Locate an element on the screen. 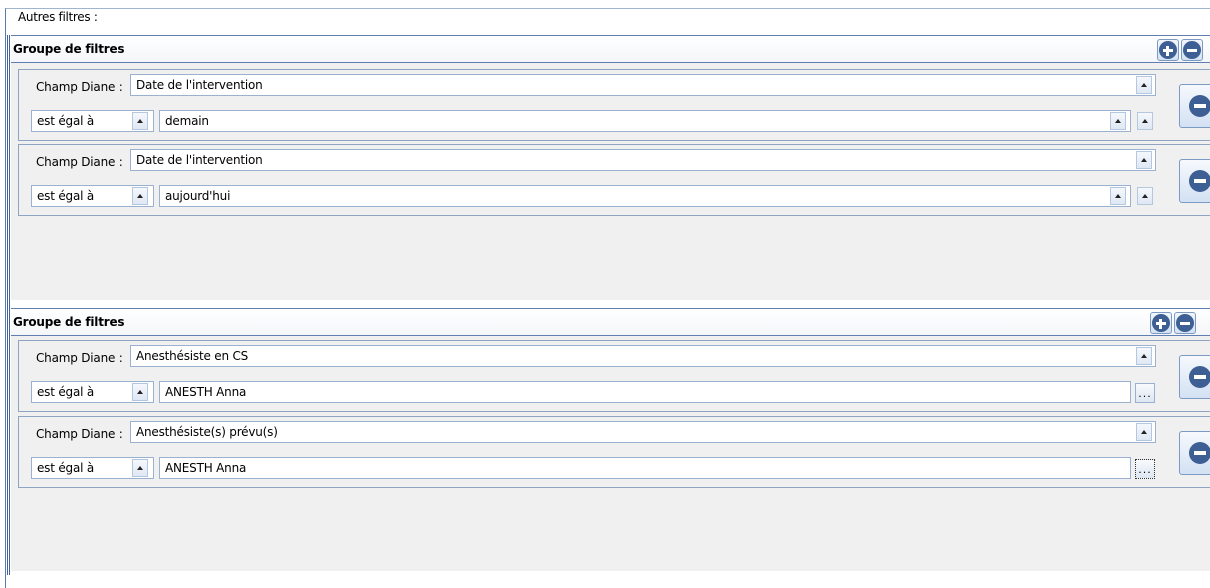 The width and height of the screenshot is (1210, 588). value-select: demain is located at coordinates (645, 121).